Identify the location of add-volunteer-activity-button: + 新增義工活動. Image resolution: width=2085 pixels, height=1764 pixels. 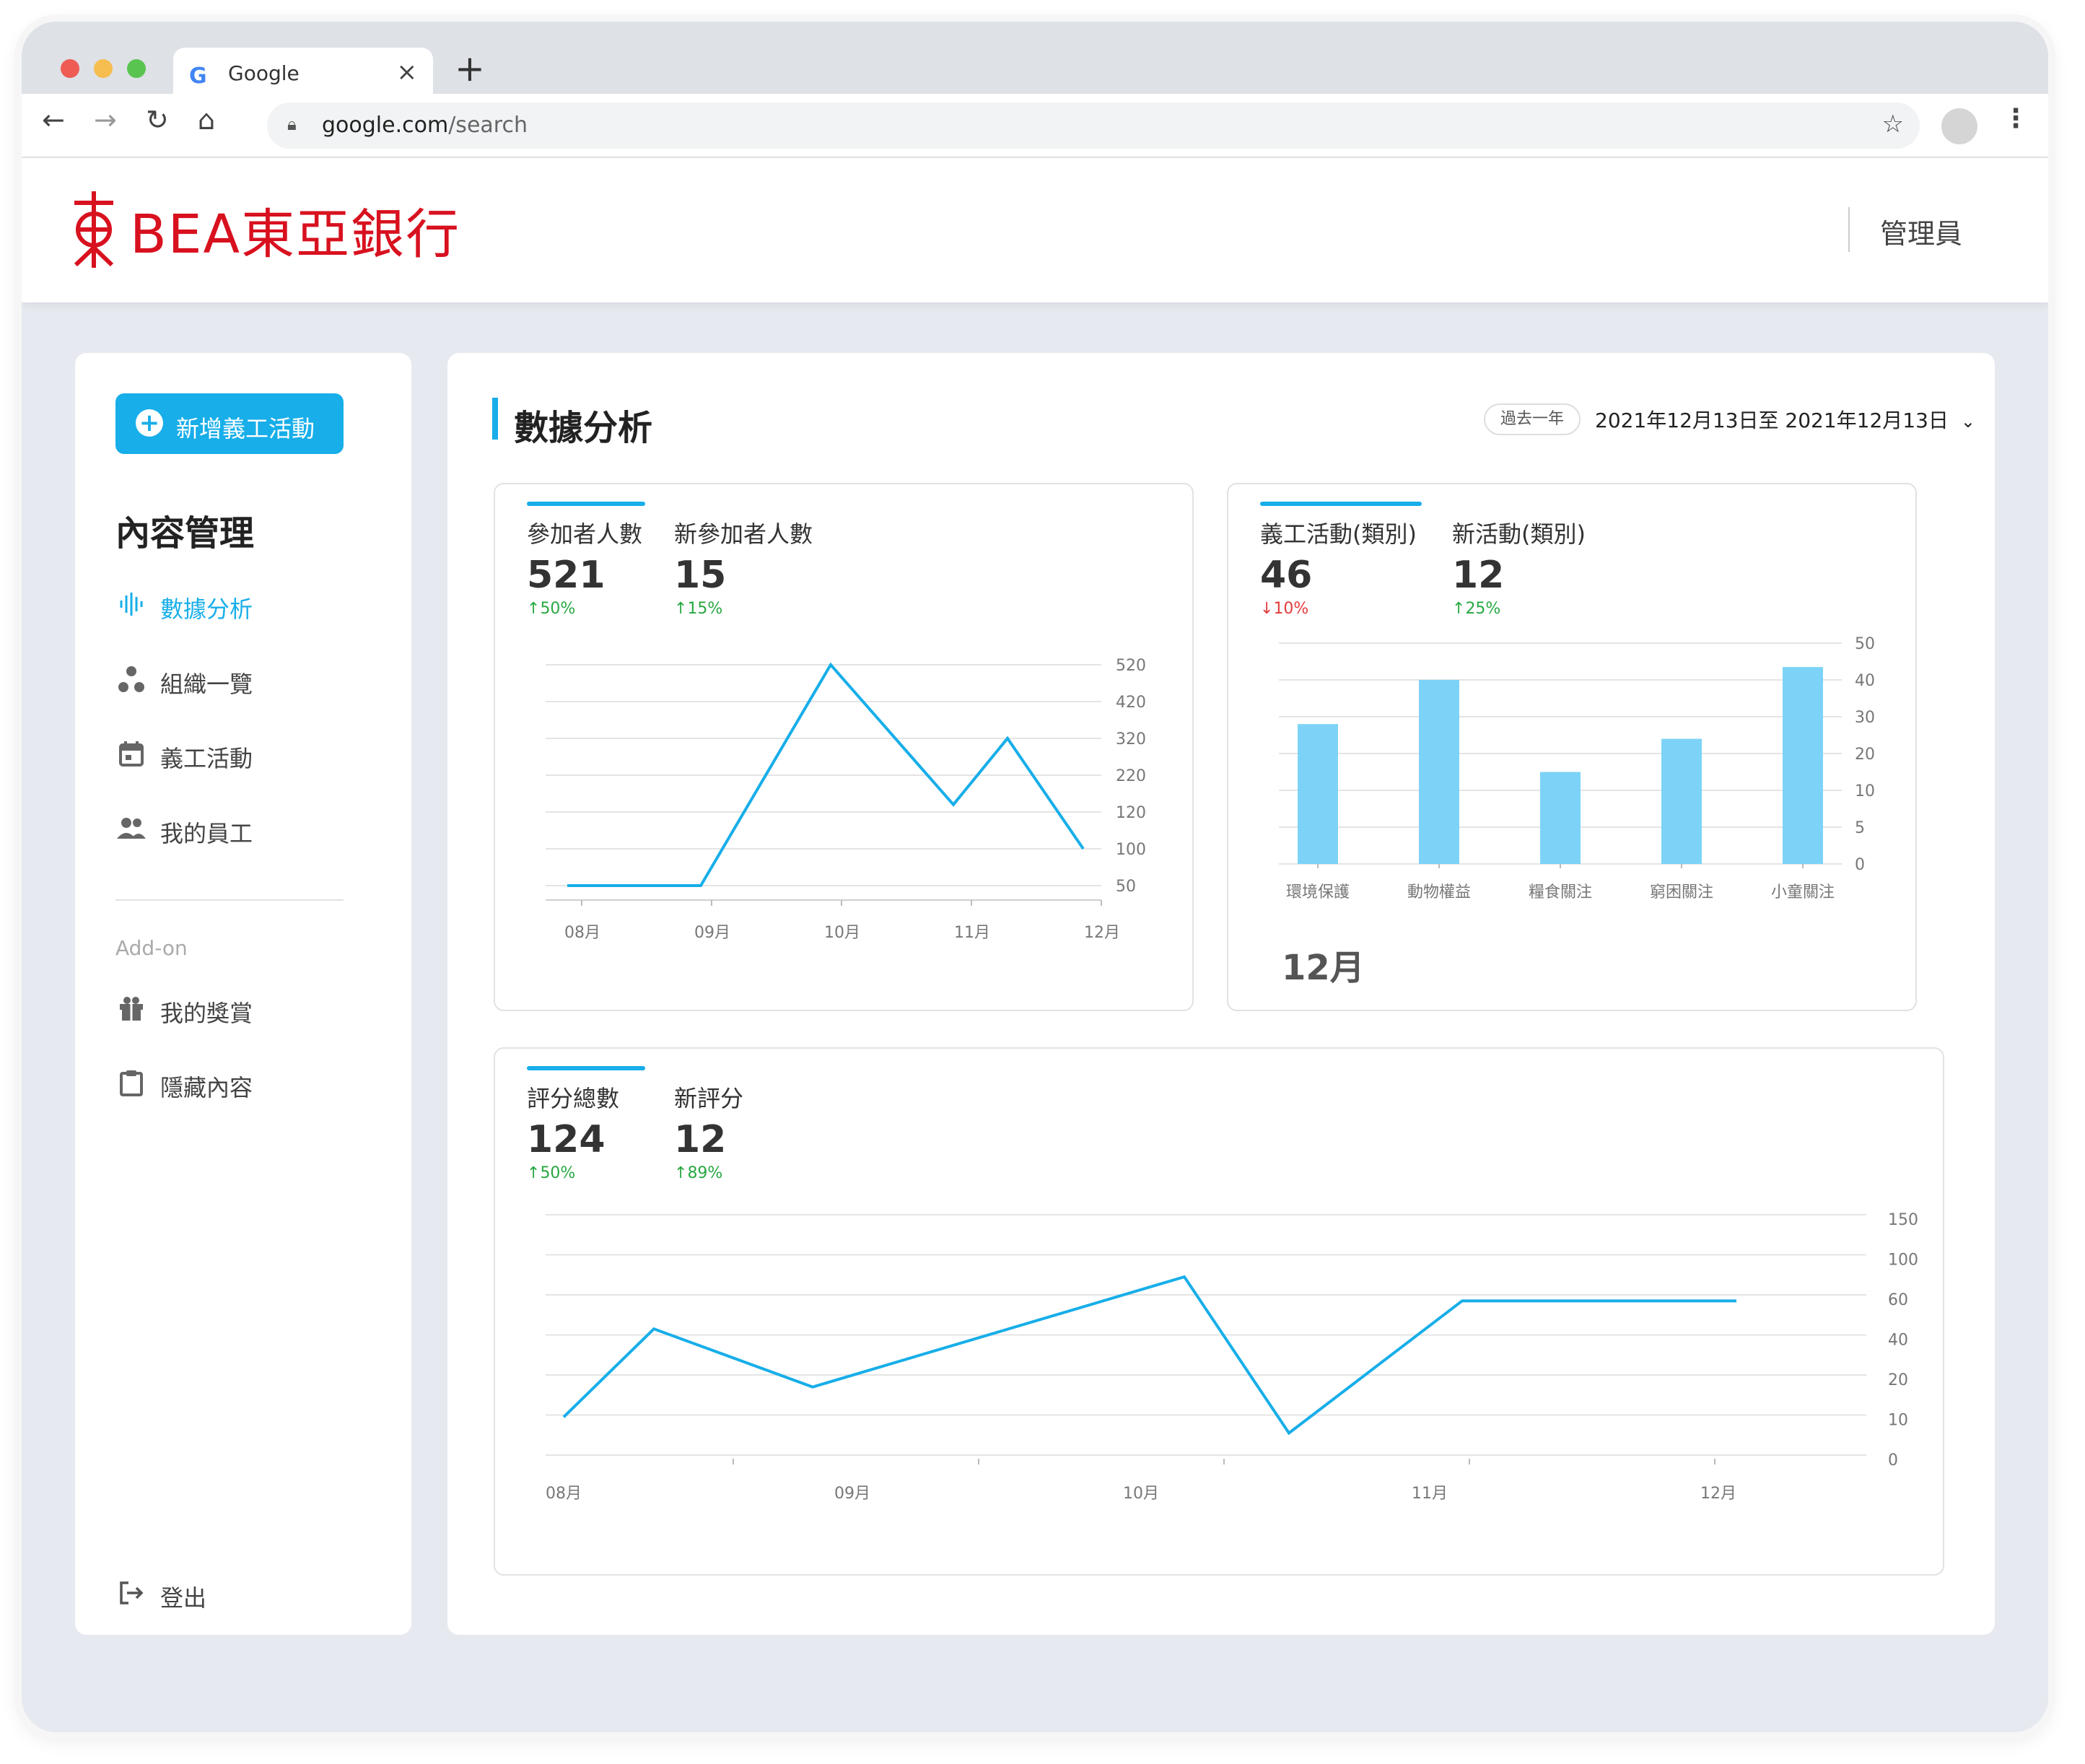
(230, 423).